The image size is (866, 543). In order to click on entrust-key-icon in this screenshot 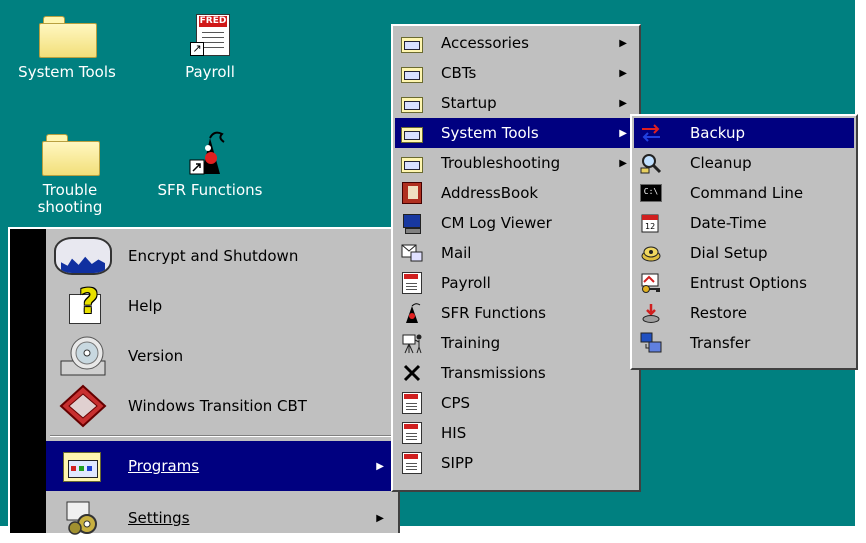, I will do `click(651, 283)`.